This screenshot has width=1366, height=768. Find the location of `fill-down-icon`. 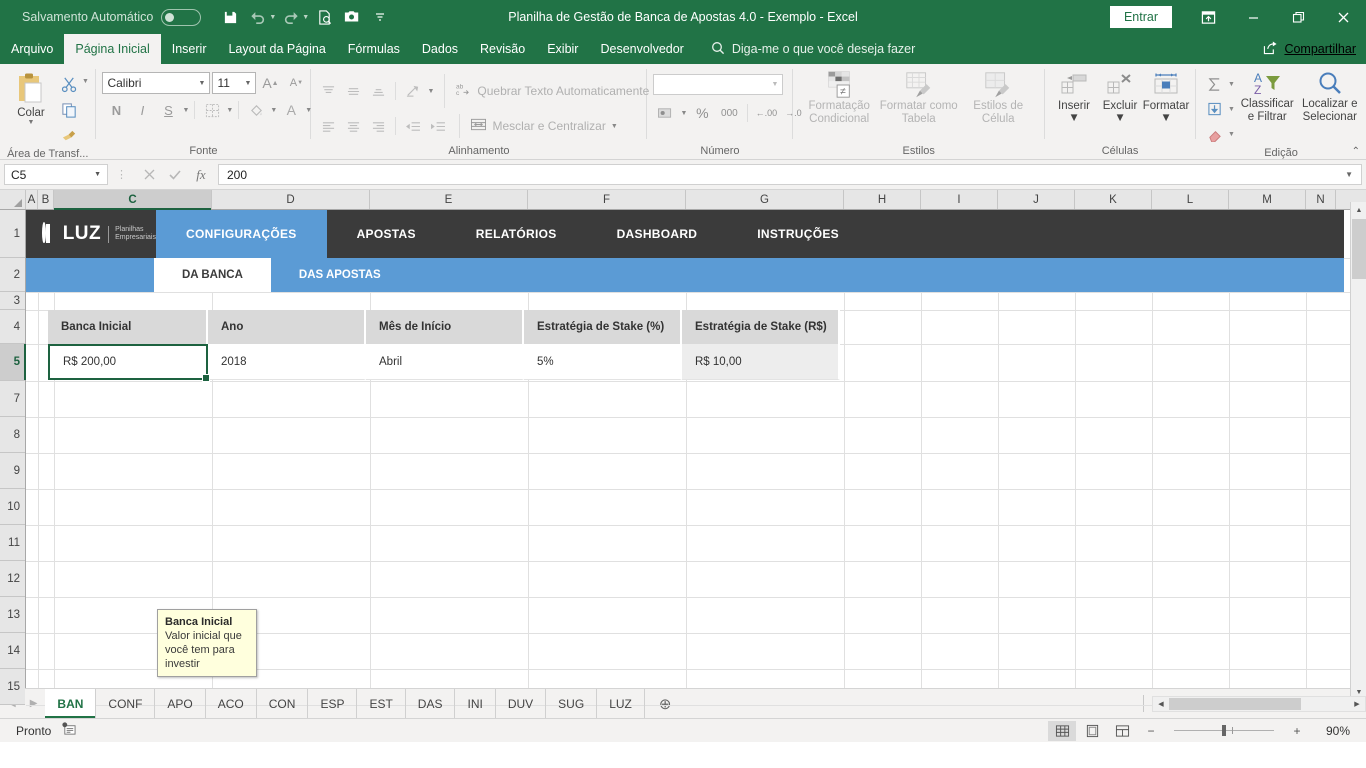

fill-down-icon is located at coordinates (1215, 109).